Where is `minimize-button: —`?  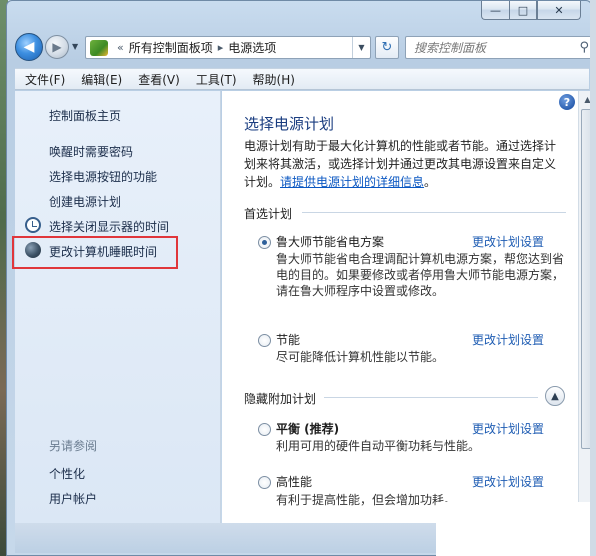
minimize-button: — is located at coordinates (495, 10).